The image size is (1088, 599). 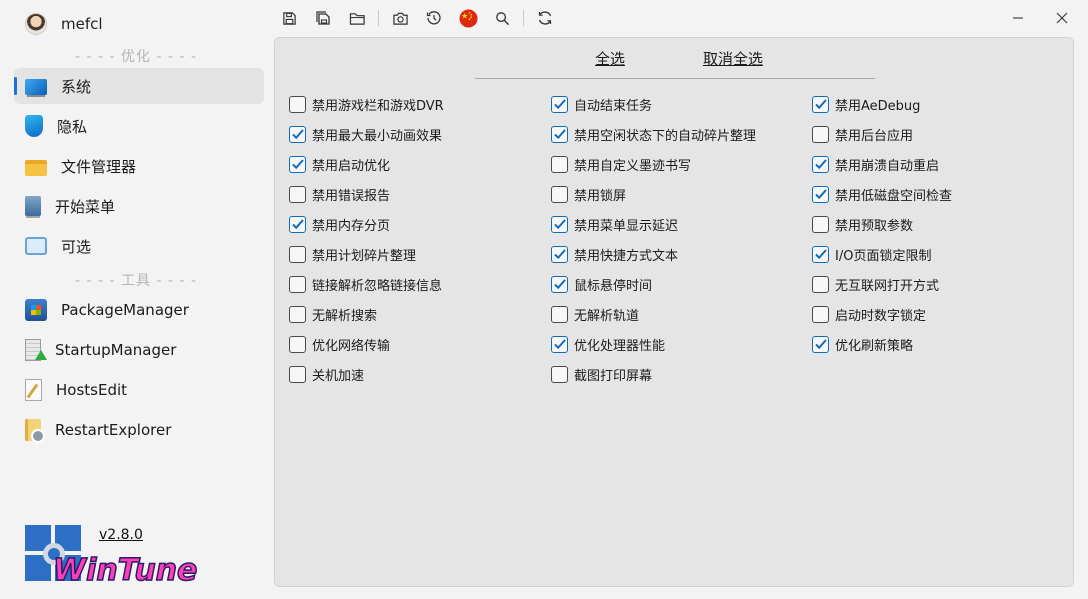 What do you see at coordinates (871, 254) in the screenshot?
I see `option-checkbox: I/O页面锁定限制` at bounding box center [871, 254].